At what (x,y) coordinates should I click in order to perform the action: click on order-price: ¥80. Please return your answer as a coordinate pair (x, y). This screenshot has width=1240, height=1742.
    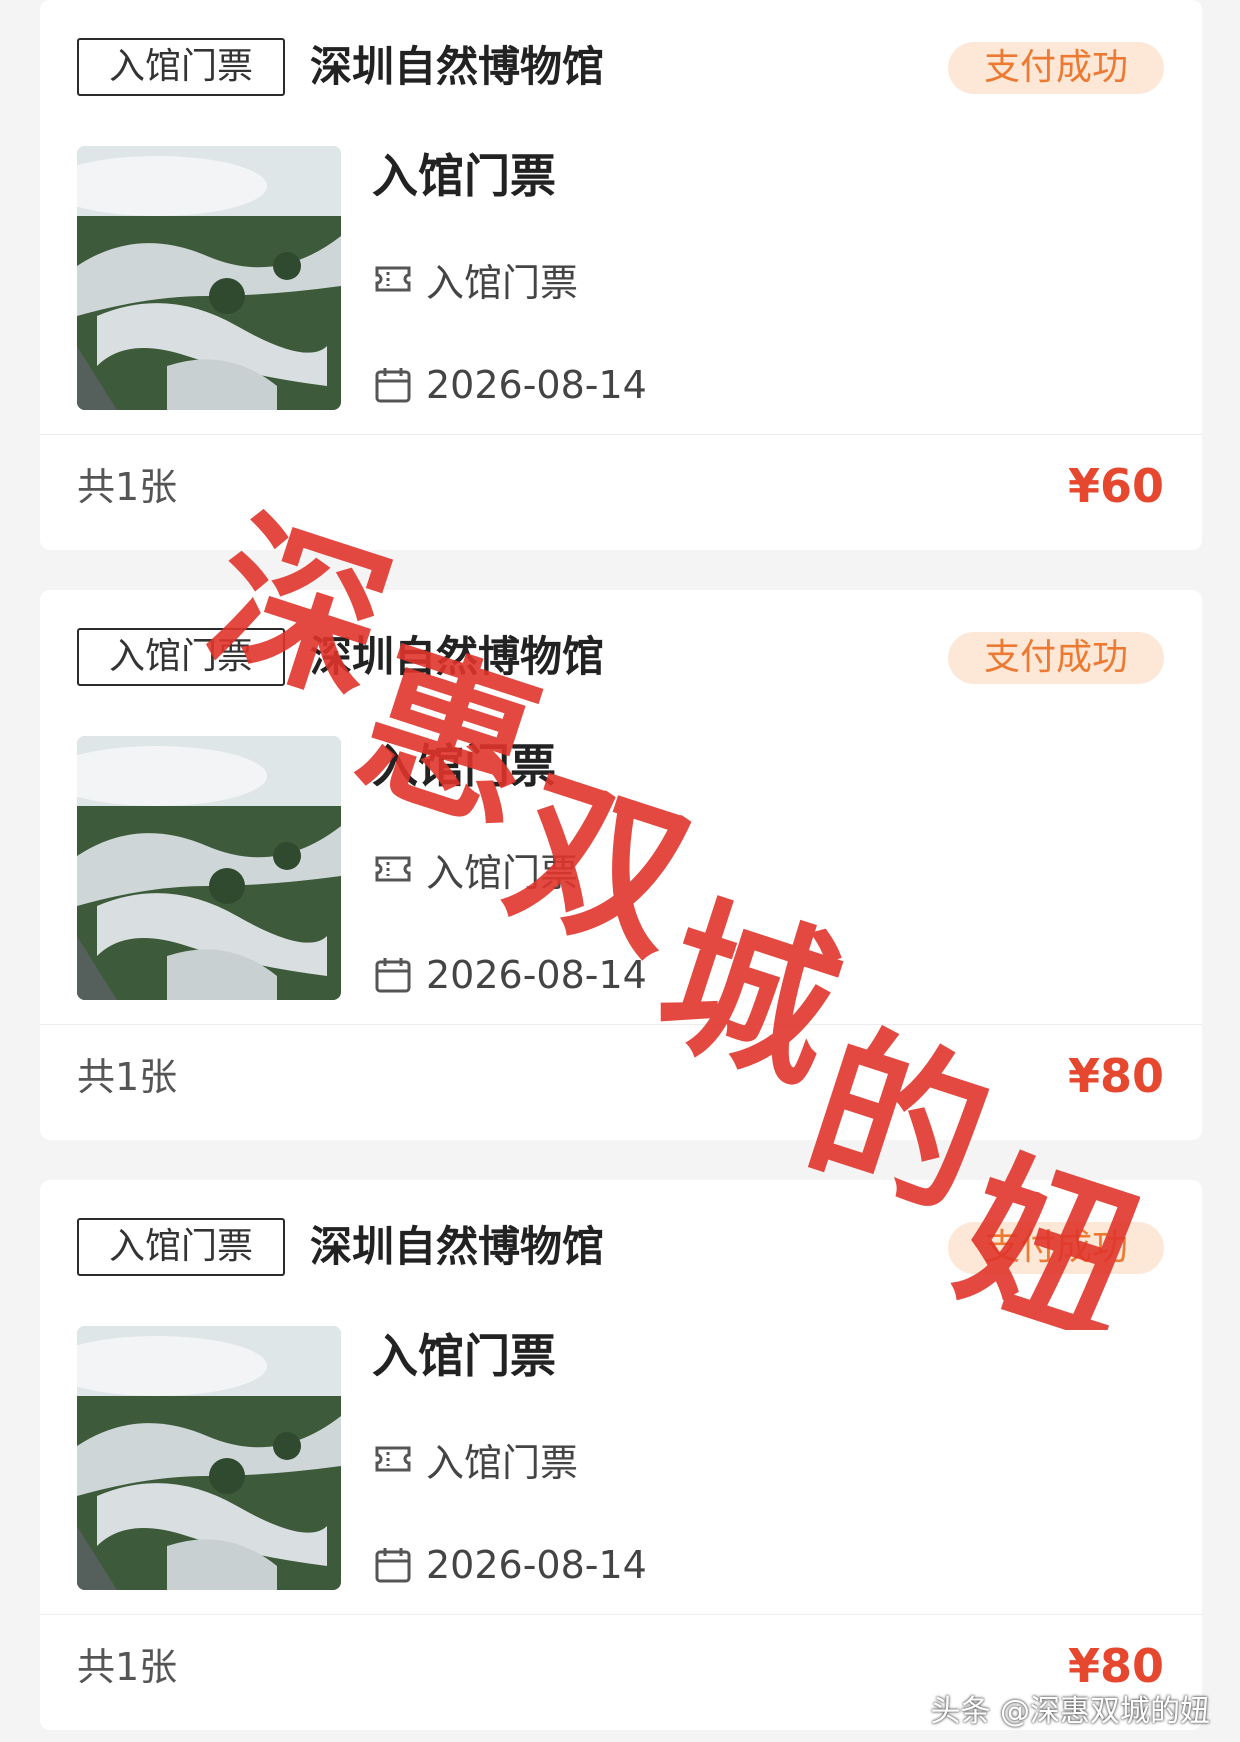
    Looking at the image, I should click on (1115, 1076).